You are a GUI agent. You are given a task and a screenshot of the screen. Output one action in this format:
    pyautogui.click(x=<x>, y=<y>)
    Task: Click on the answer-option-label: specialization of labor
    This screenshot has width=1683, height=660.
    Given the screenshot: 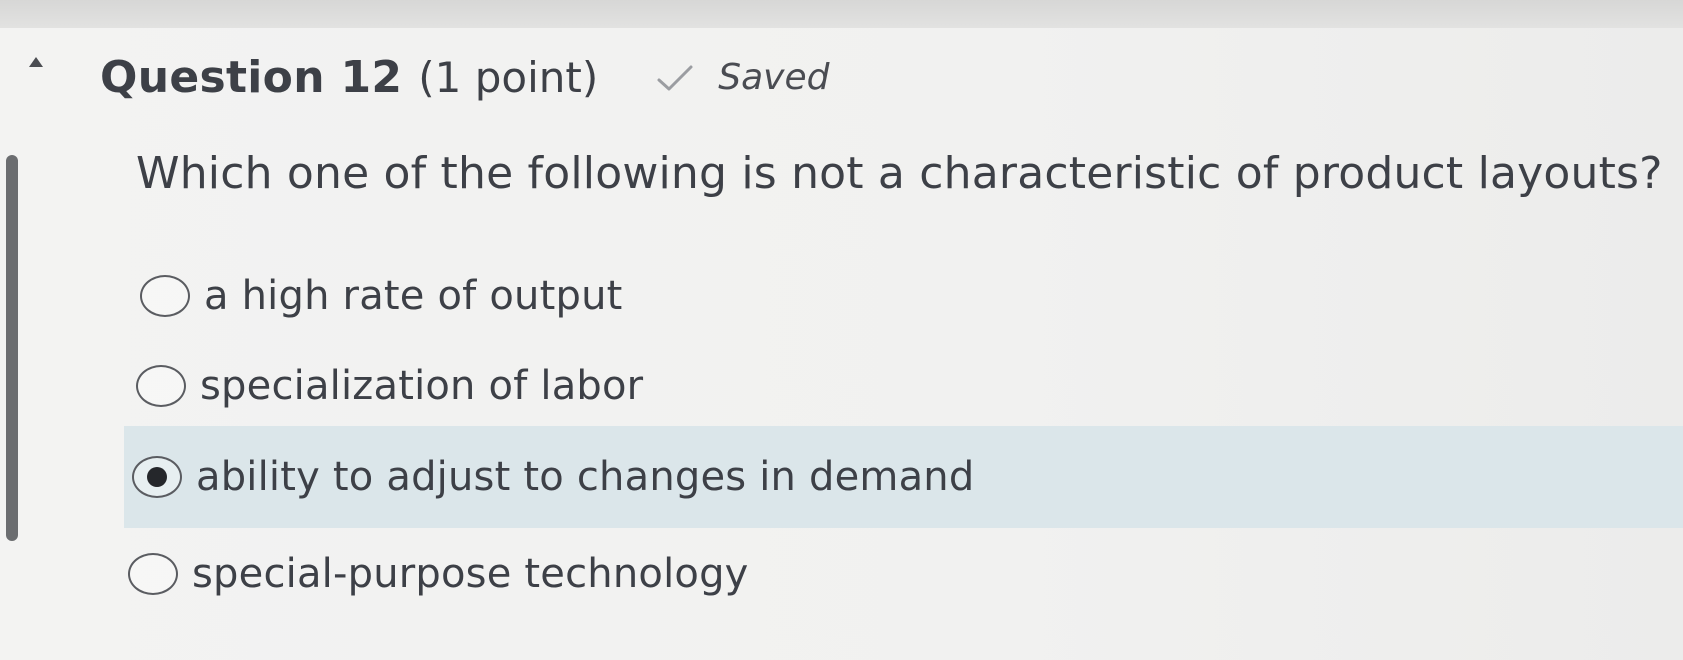 What is the action you would take?
    pyautogui.click(x=422, y=386)
    